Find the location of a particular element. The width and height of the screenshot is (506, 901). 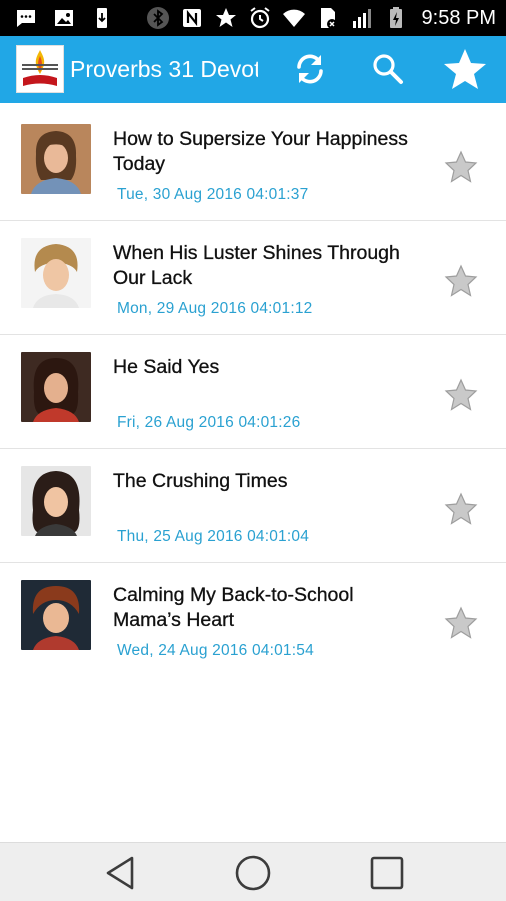

message-icon is located at coordinates (26, 18).